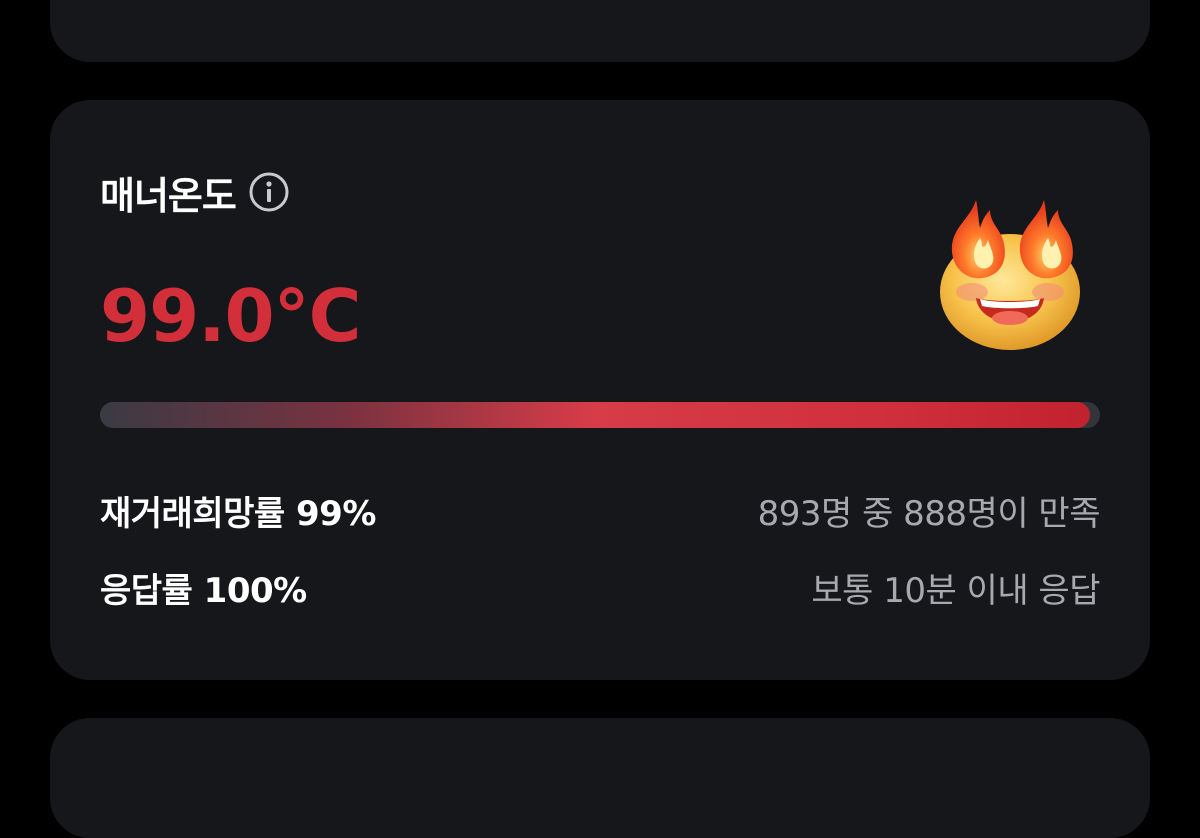  What do you see at coordinates (238, 513) in the screenshot?
I see `rehire-rate-label: 재거래희망률 99%` at bounding box center [238, 513].